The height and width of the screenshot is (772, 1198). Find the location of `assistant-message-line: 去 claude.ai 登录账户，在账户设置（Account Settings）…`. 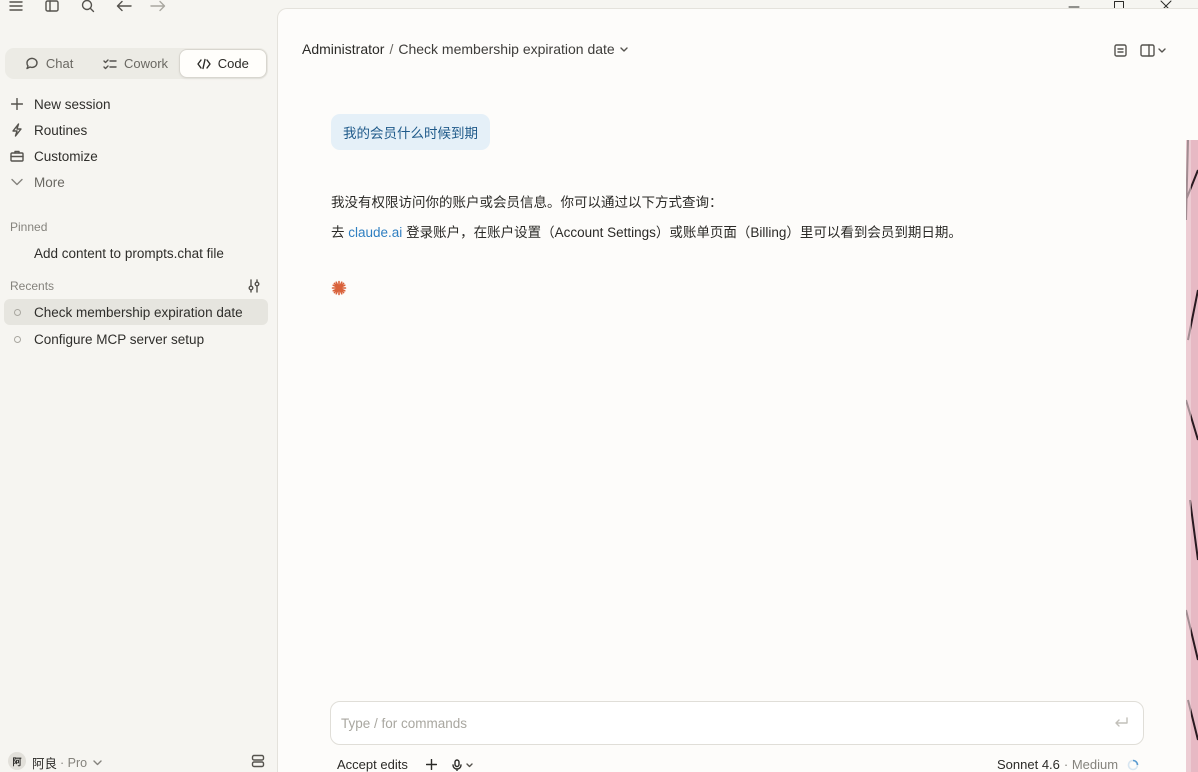

assistant-message-line: 去 claude.ai 登录账户，在账户设置（Account Settings）… is located at coordinates (646, 231).